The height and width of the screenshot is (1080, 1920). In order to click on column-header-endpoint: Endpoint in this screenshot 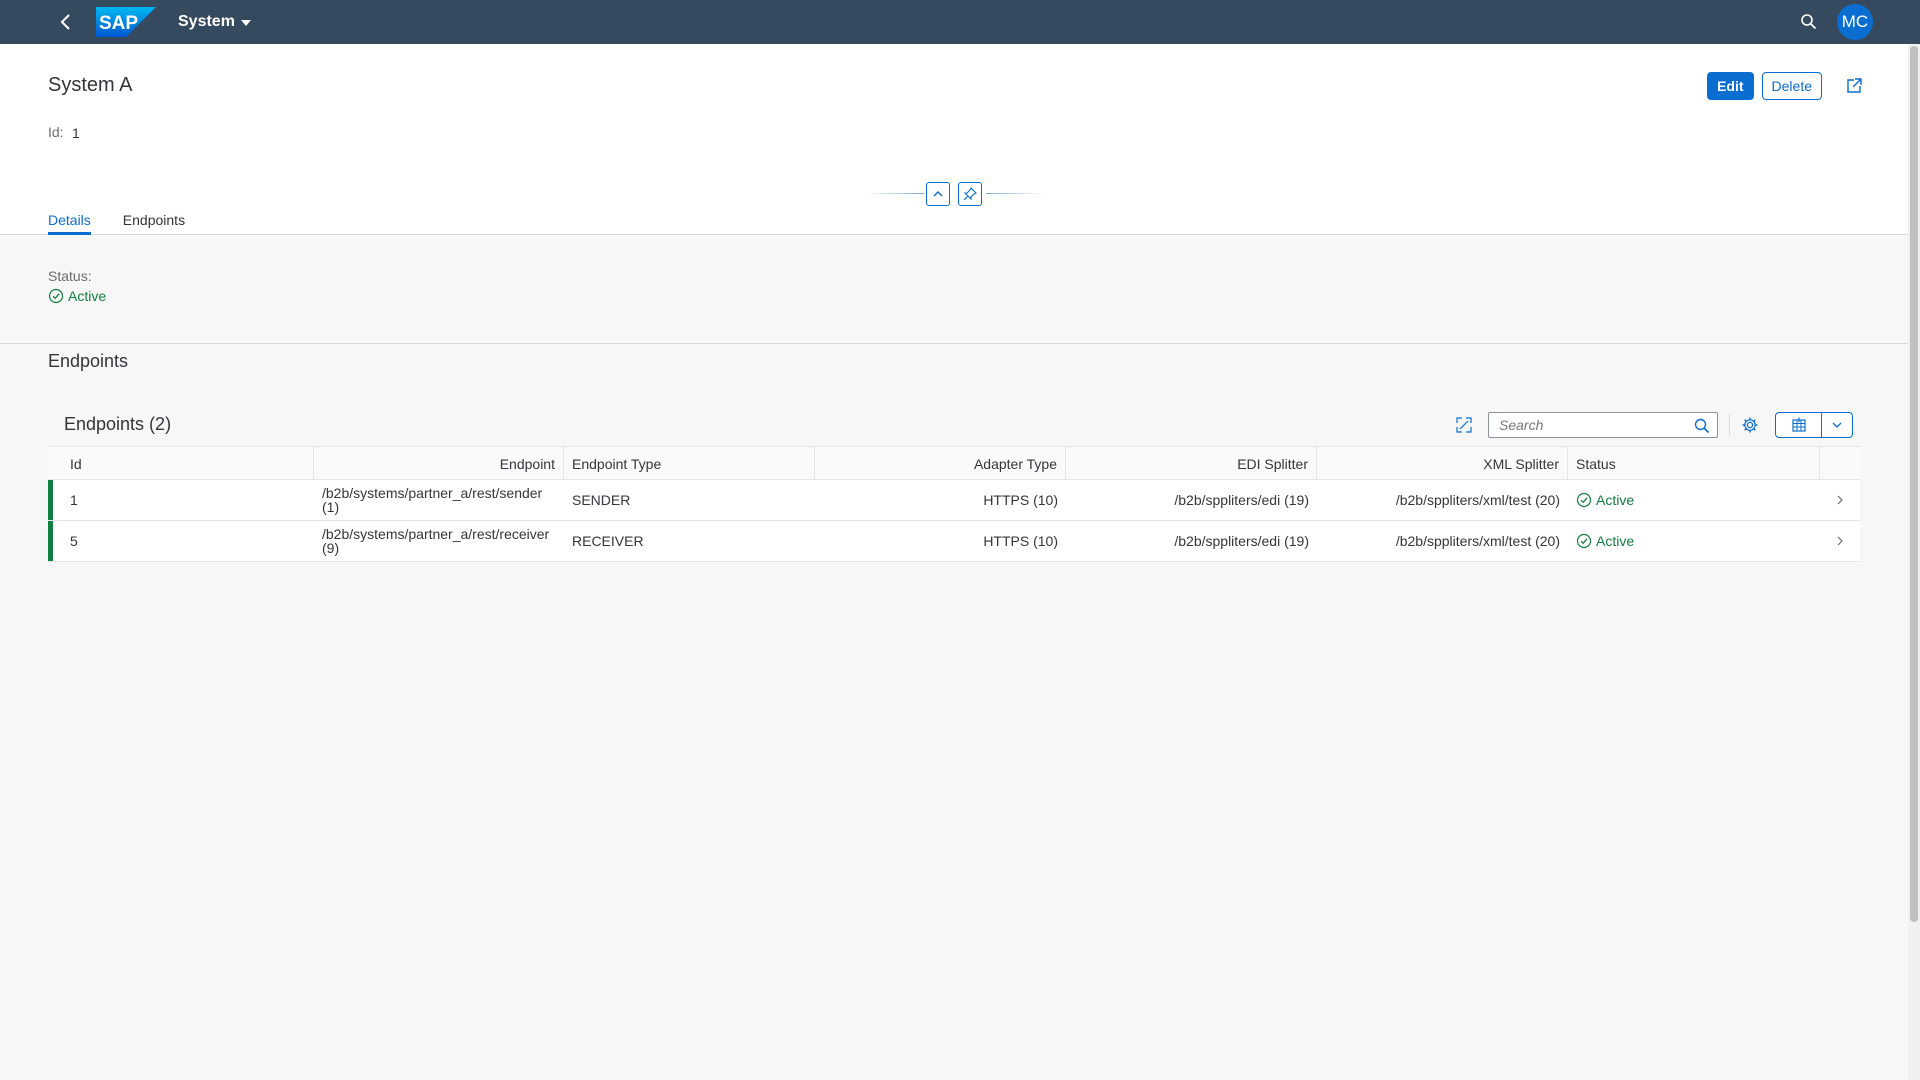, I will do `click(439, 464)`.